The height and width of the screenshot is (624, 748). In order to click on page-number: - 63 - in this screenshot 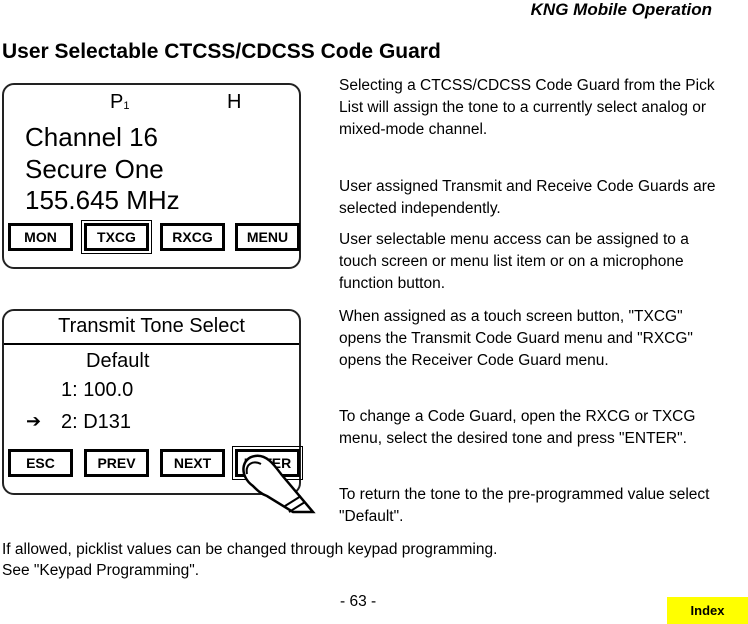, I will do `click(358, 601)`.